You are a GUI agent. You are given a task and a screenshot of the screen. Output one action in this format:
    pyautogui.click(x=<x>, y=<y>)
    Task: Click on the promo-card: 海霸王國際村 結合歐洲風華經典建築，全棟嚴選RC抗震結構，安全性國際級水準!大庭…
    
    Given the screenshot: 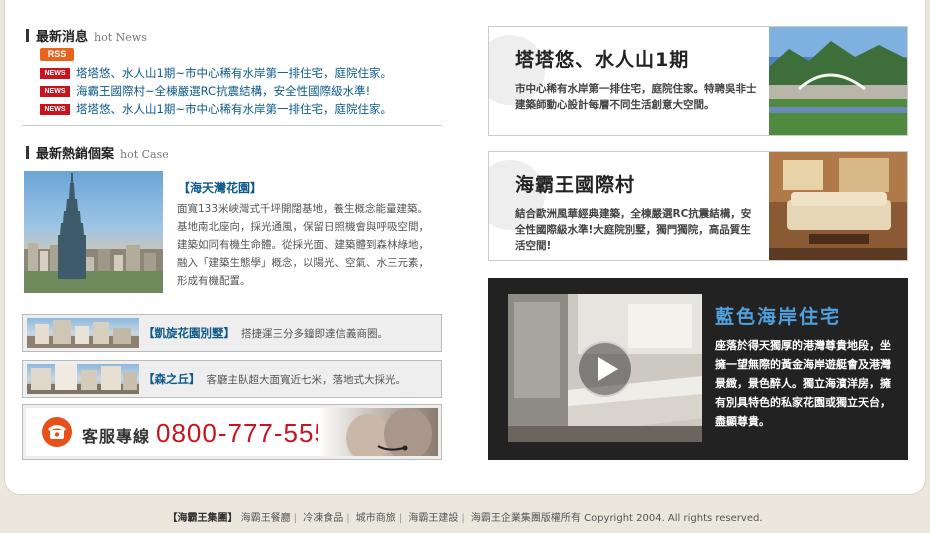 What is the action you would take?
    pyautogui.click(x=698, y=206)
    